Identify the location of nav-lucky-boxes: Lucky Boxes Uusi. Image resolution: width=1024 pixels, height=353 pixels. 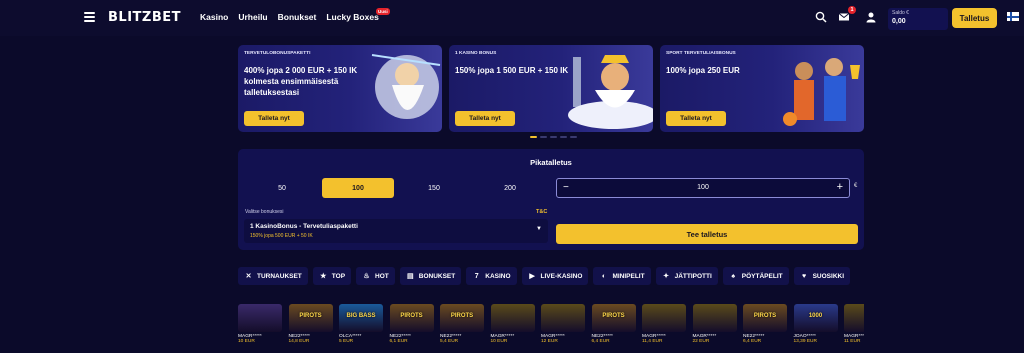
(358, 15).